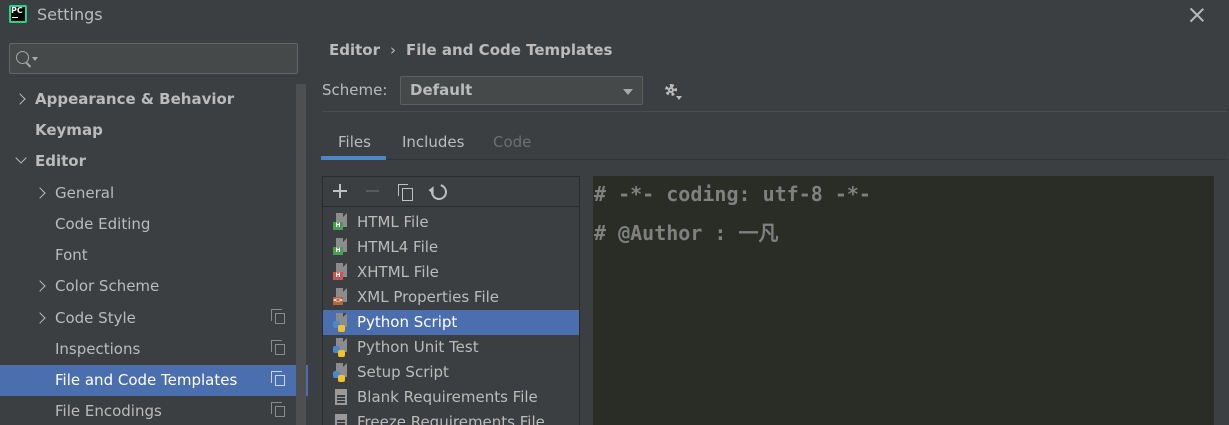 This screenshot has width=1229, height=425. Describe the element at coordinates (21, 158) in the screenshot. I see `chevron-down-icon` at that location.